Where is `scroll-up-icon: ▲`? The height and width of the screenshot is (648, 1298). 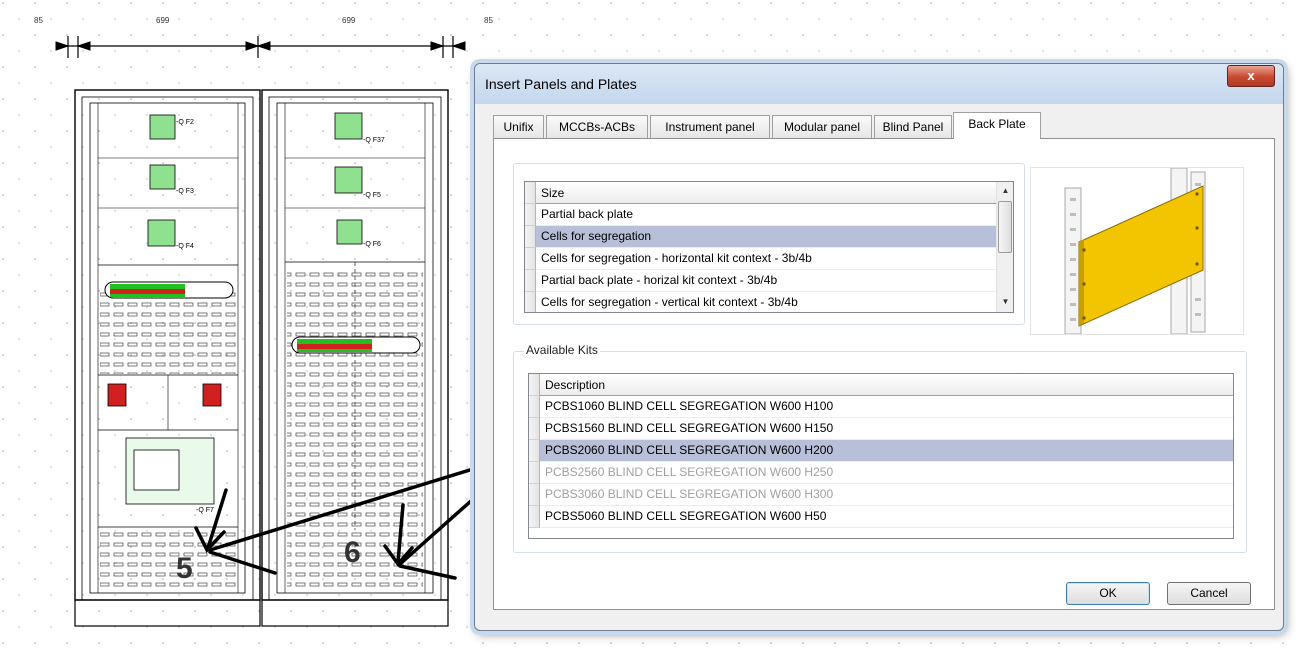
scroll-up-icon: ▲ is located at coordinates (1005, 190).